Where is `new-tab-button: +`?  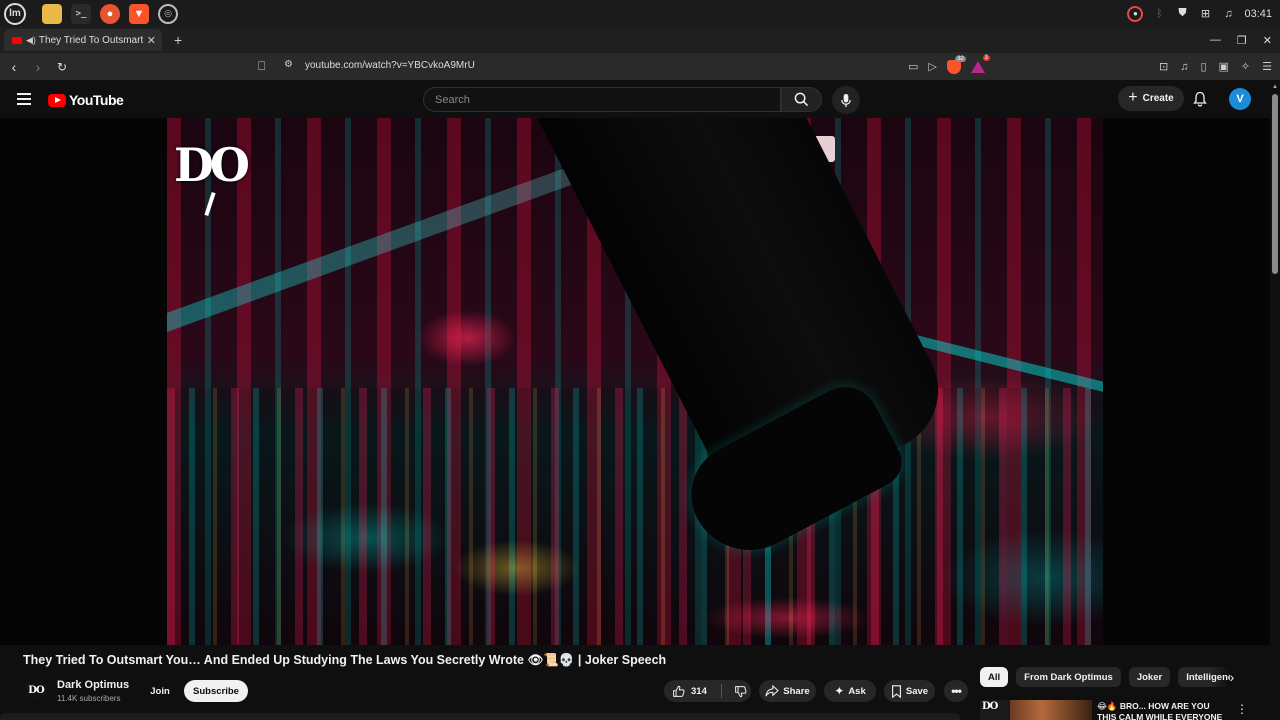 new-tab-button: + is located at coordinates (178, 40).